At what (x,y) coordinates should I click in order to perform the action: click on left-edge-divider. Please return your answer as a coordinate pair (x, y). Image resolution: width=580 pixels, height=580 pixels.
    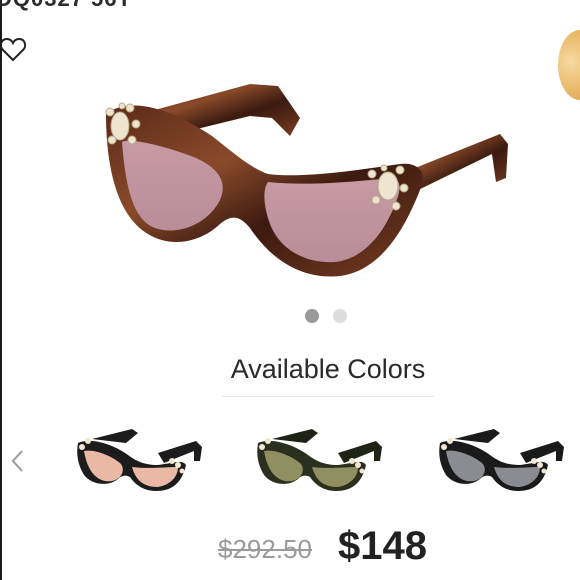
    Looking at the image, I should click on (1, 290).